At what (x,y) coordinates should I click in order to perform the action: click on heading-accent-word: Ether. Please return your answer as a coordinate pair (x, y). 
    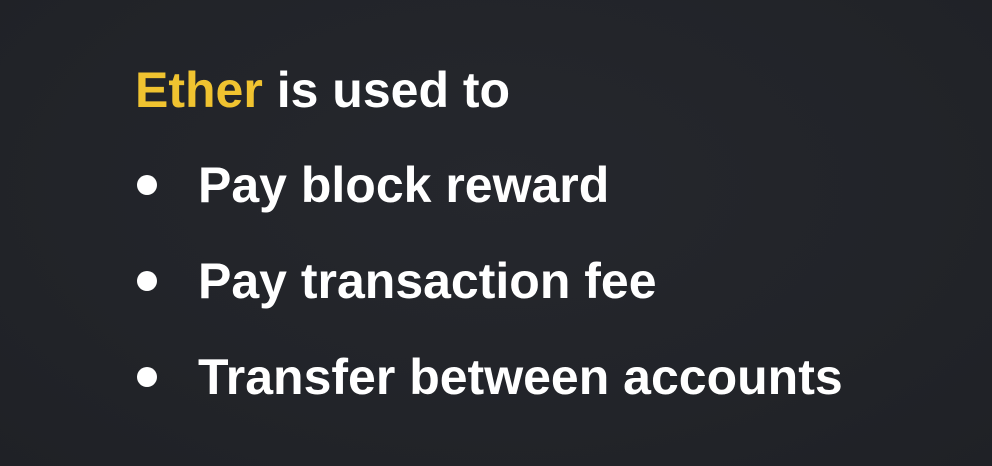
    Looking at the image, I should click on (199, 90).